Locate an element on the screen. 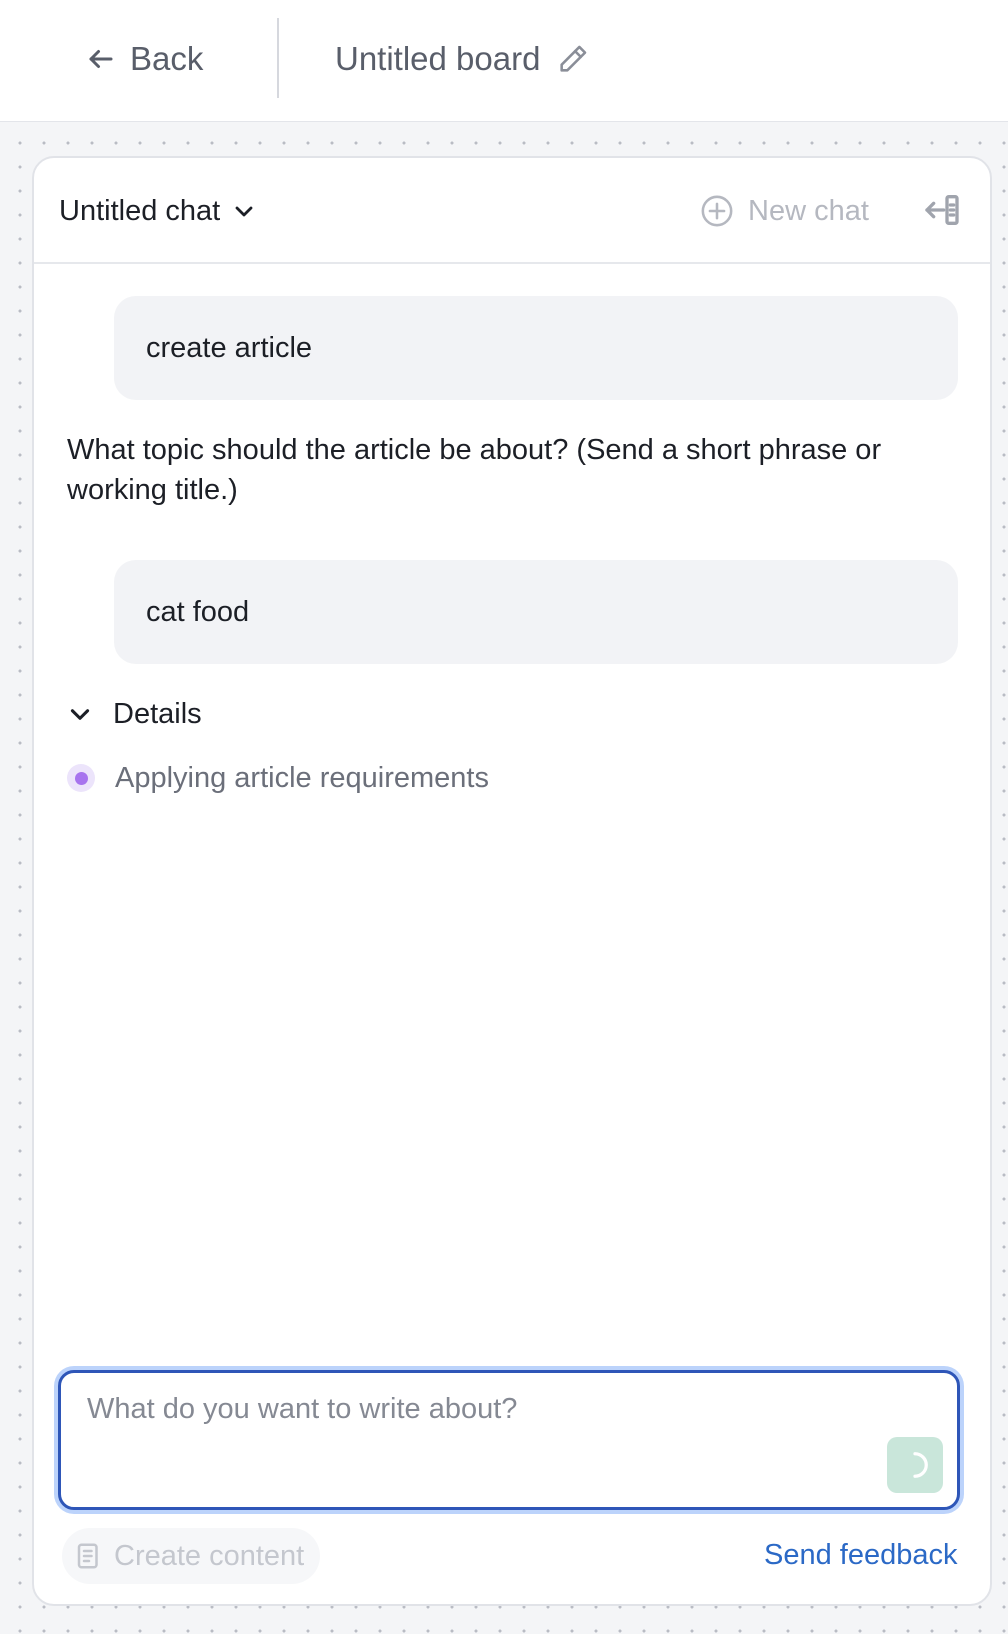  message-input is located at coordinates (509, 1440).